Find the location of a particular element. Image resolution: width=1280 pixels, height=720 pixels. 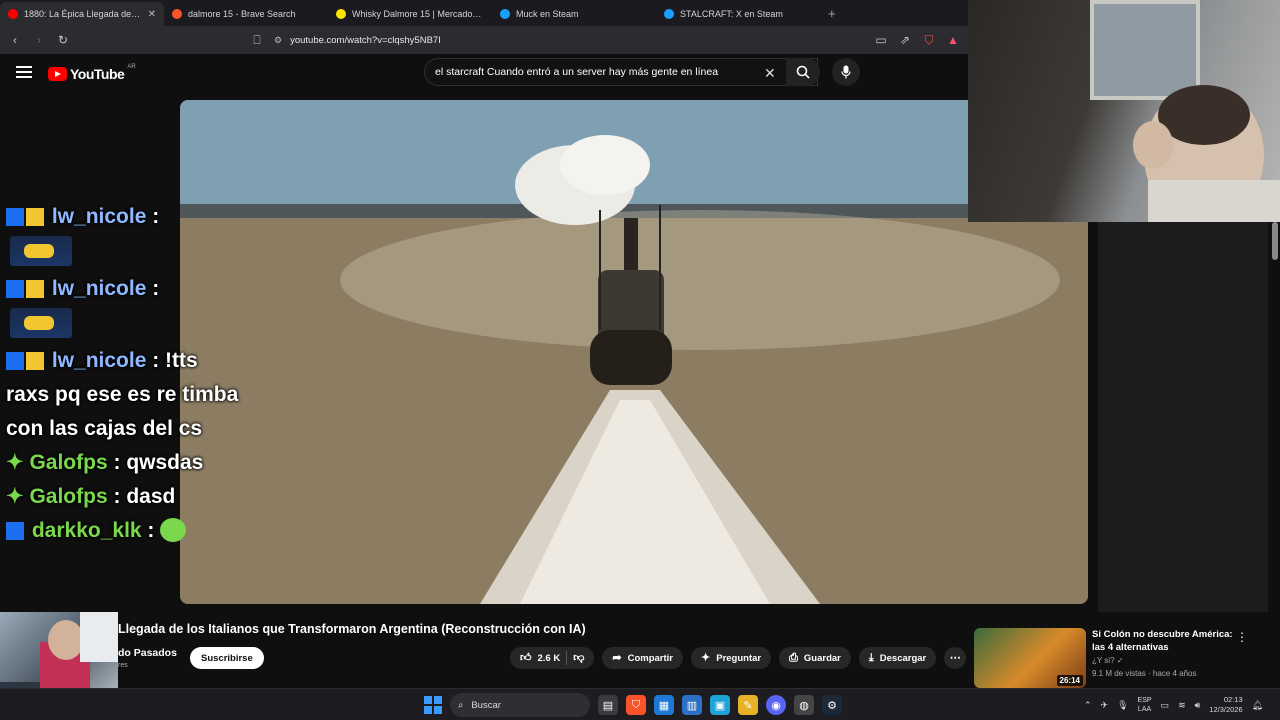

tab-title: STALCRAFT: X en Steam is located at coordinates (731, 14).